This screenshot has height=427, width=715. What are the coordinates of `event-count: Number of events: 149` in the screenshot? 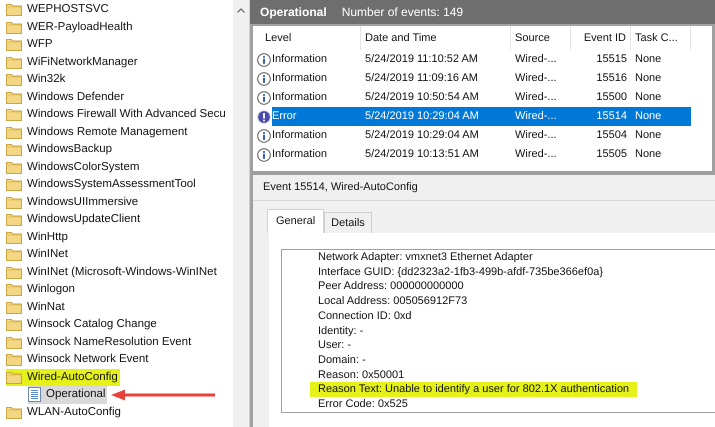 It's located at (403, 12).